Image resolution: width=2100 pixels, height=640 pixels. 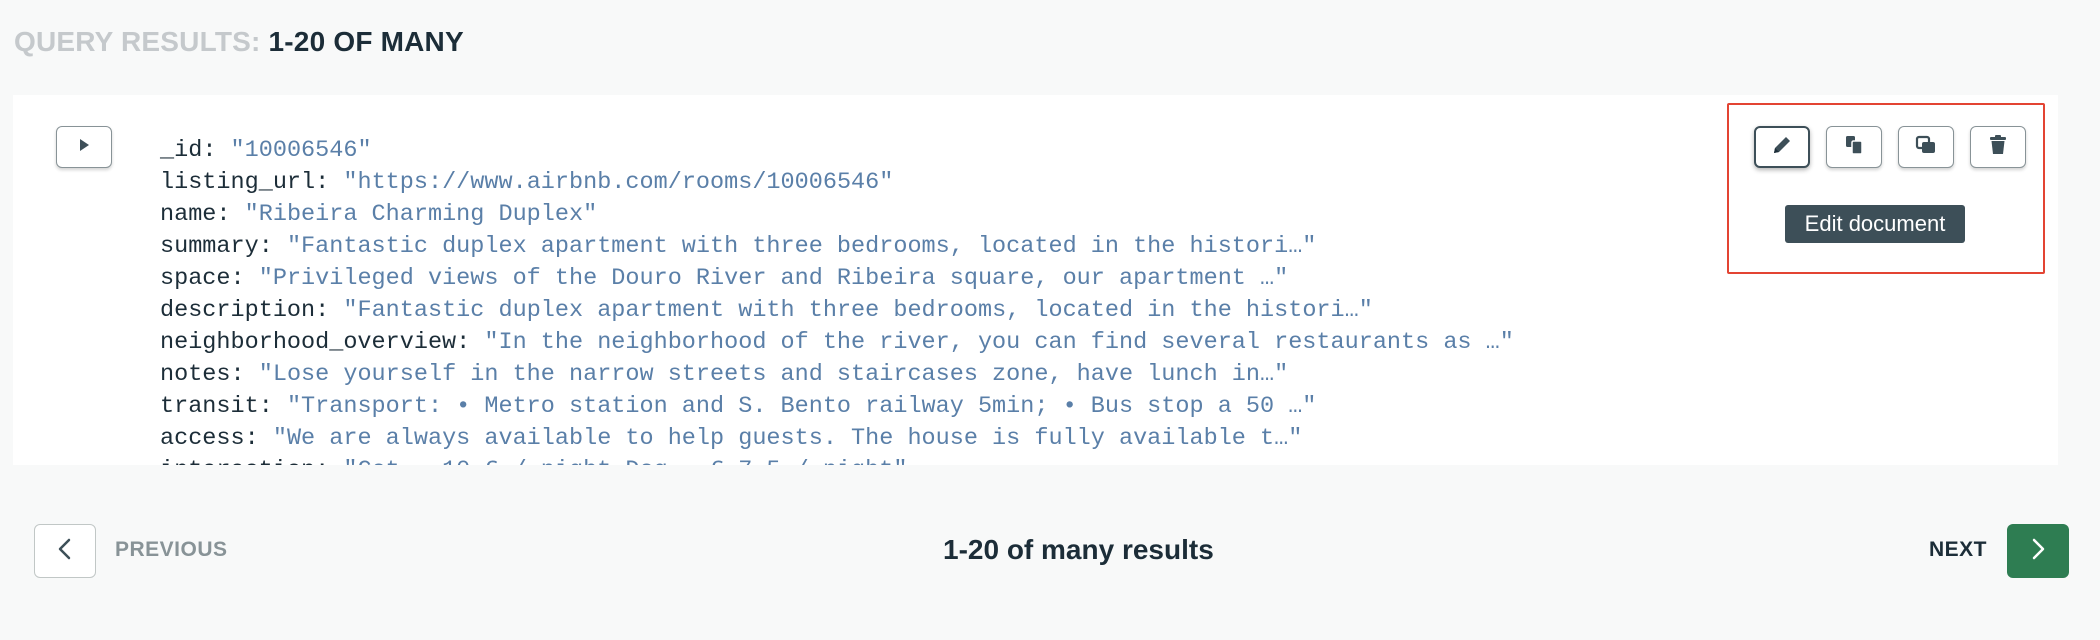 I want to click on clone-document-button, so click(x=1926, y=147).